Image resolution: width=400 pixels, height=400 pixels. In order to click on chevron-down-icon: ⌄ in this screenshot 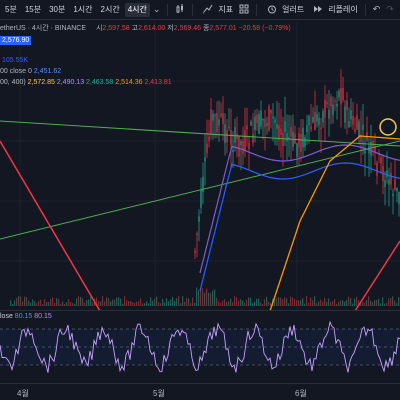, I will do `click(157, 9)`.